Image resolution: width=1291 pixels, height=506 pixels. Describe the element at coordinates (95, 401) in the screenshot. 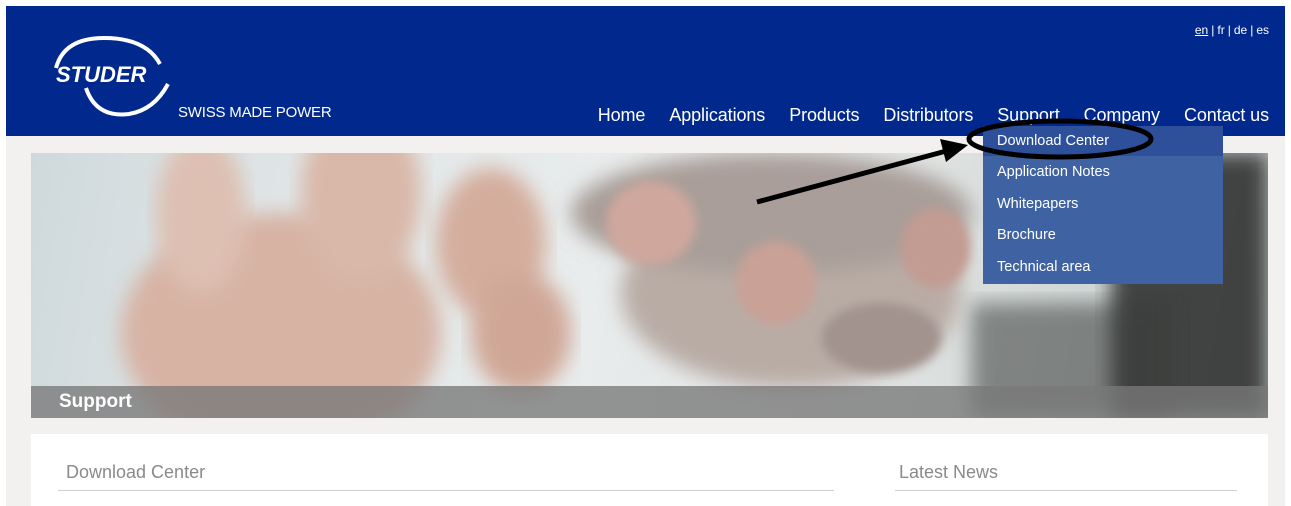

I see `page-title: Support` at that location.